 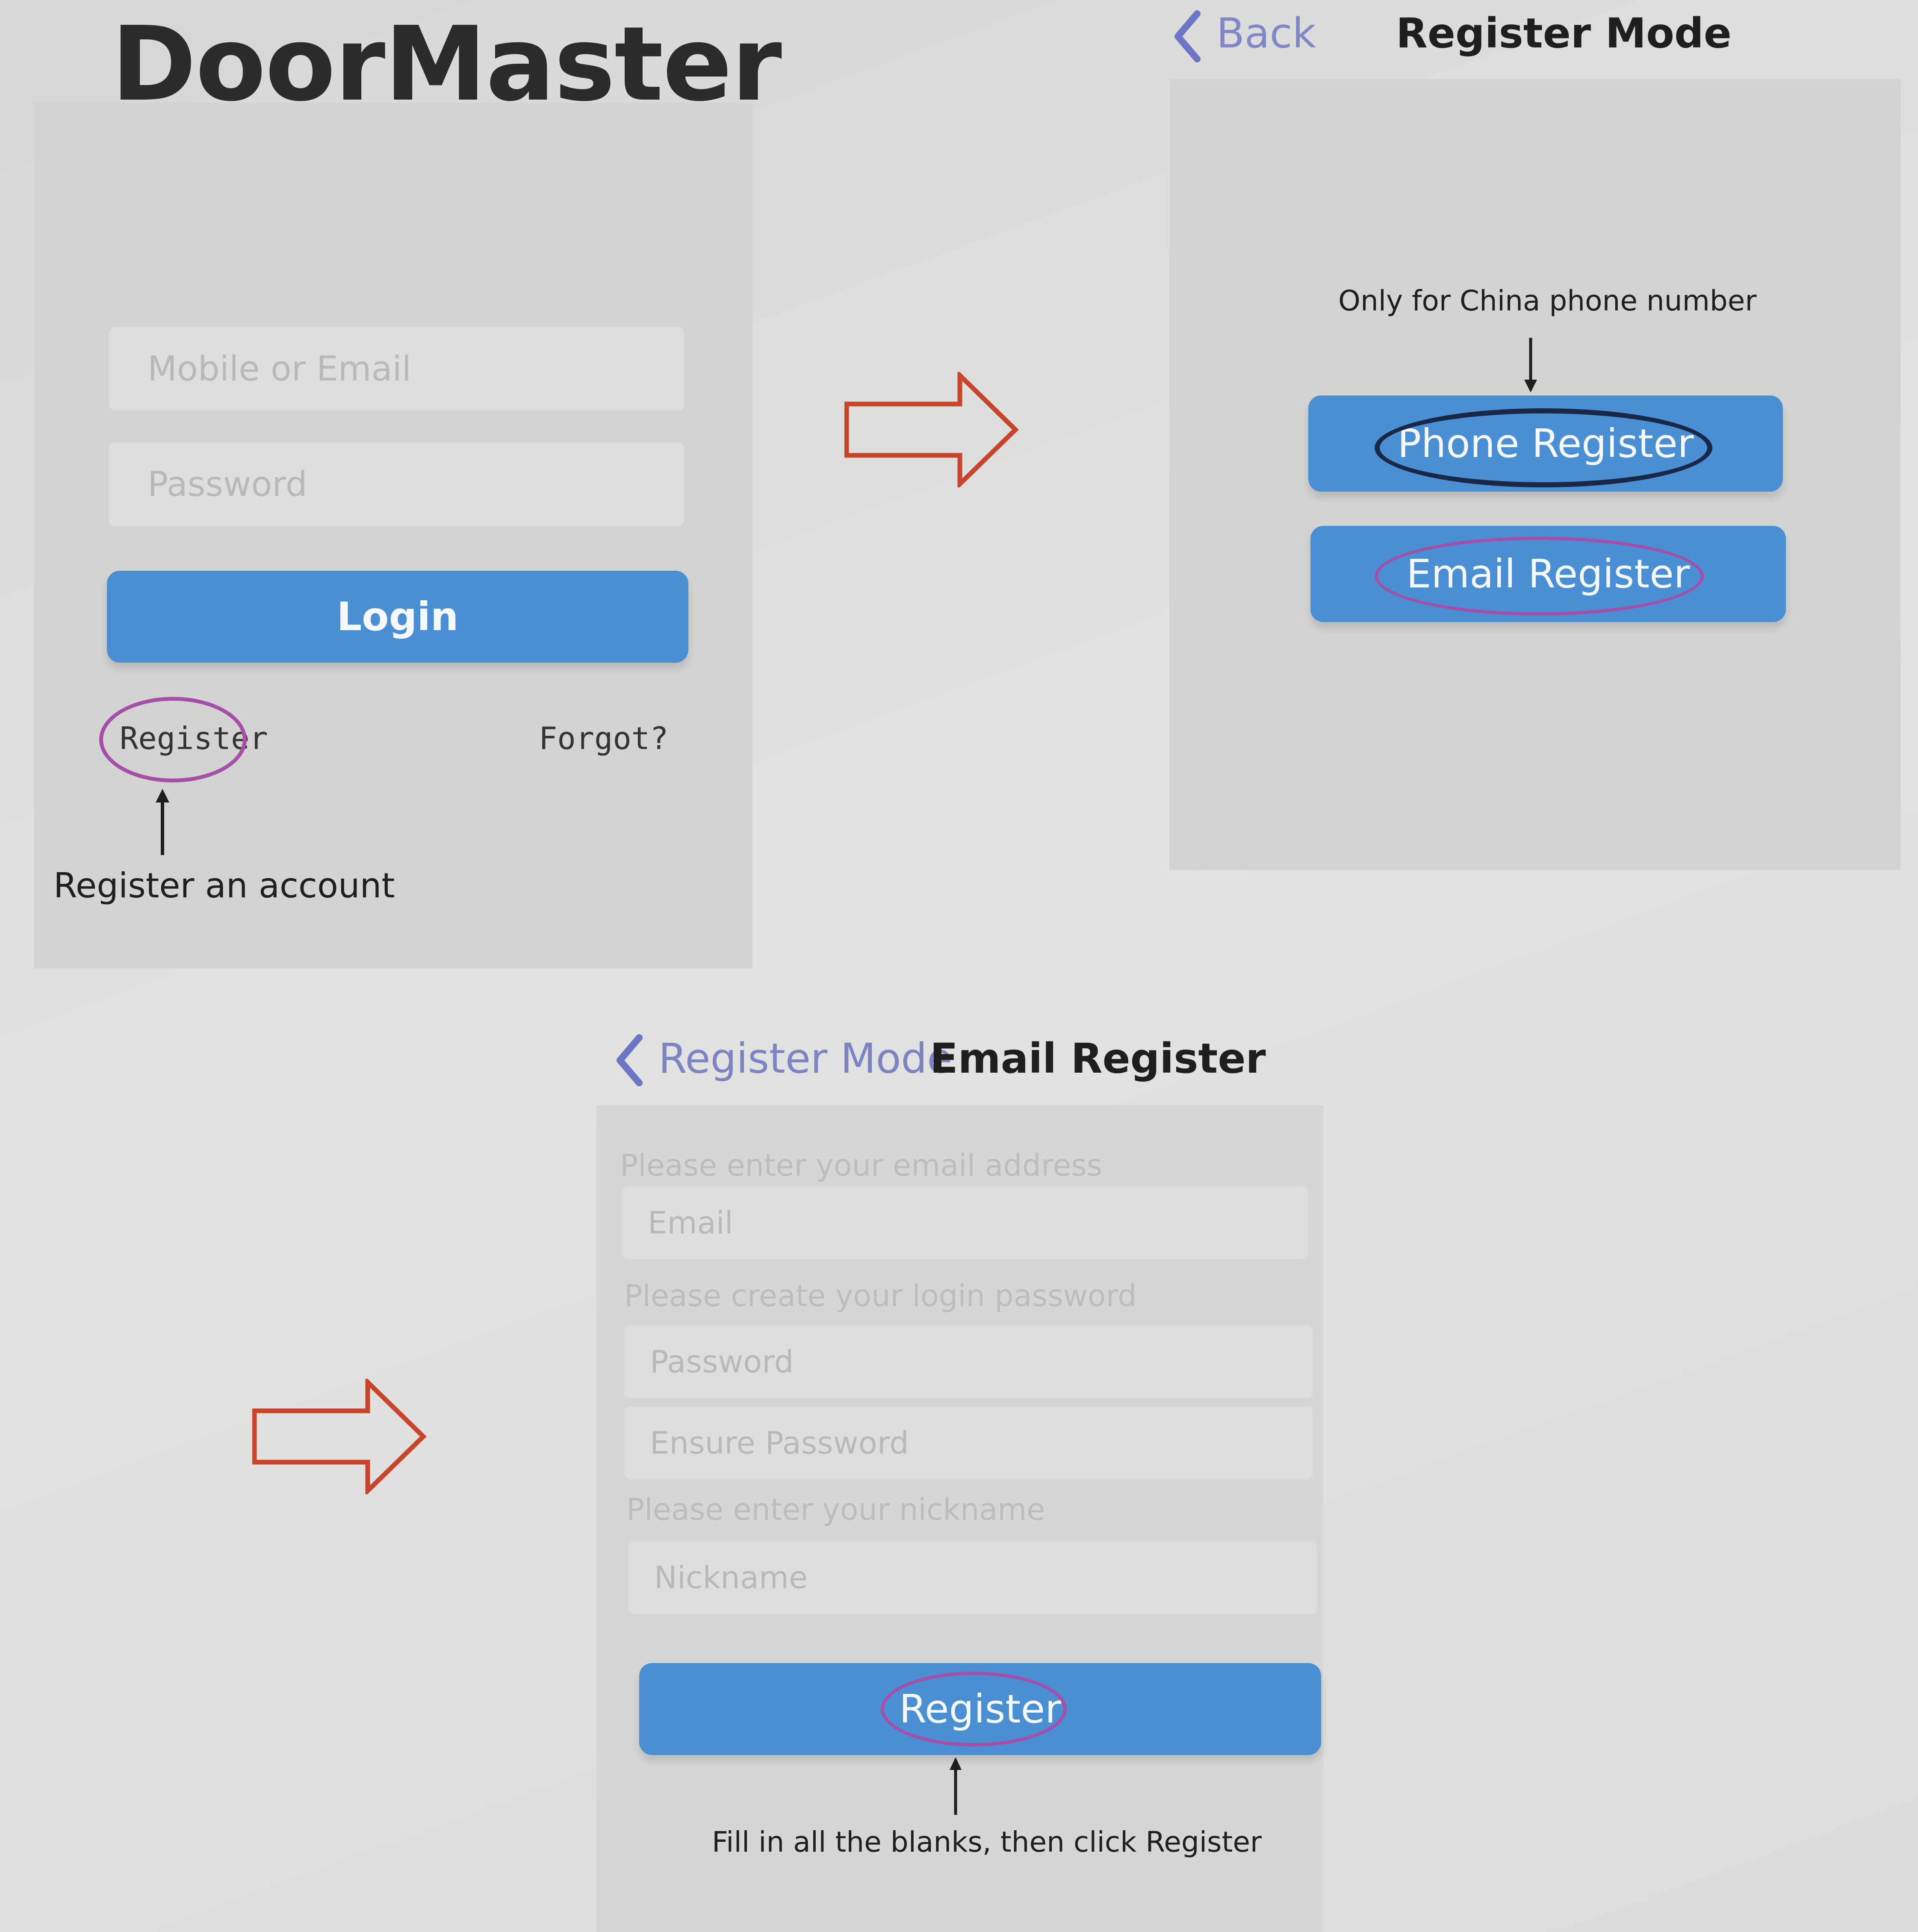 What do you see at coordinates (603, 738) in the screenshot?
I see `forgot-link: Forgot?` at bounding box center [603, 738].